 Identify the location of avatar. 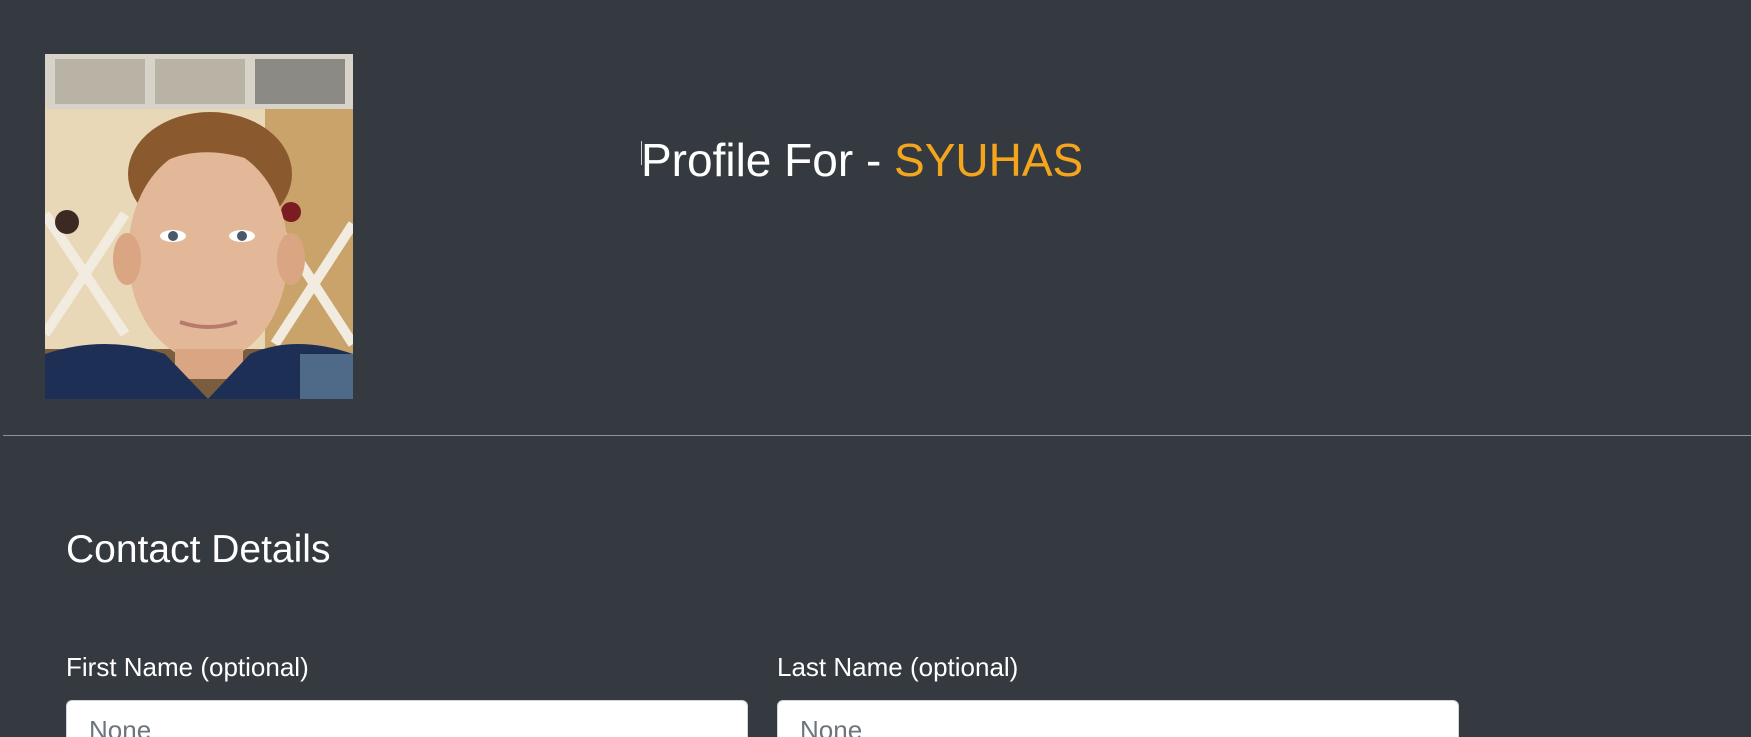
(199, 226).